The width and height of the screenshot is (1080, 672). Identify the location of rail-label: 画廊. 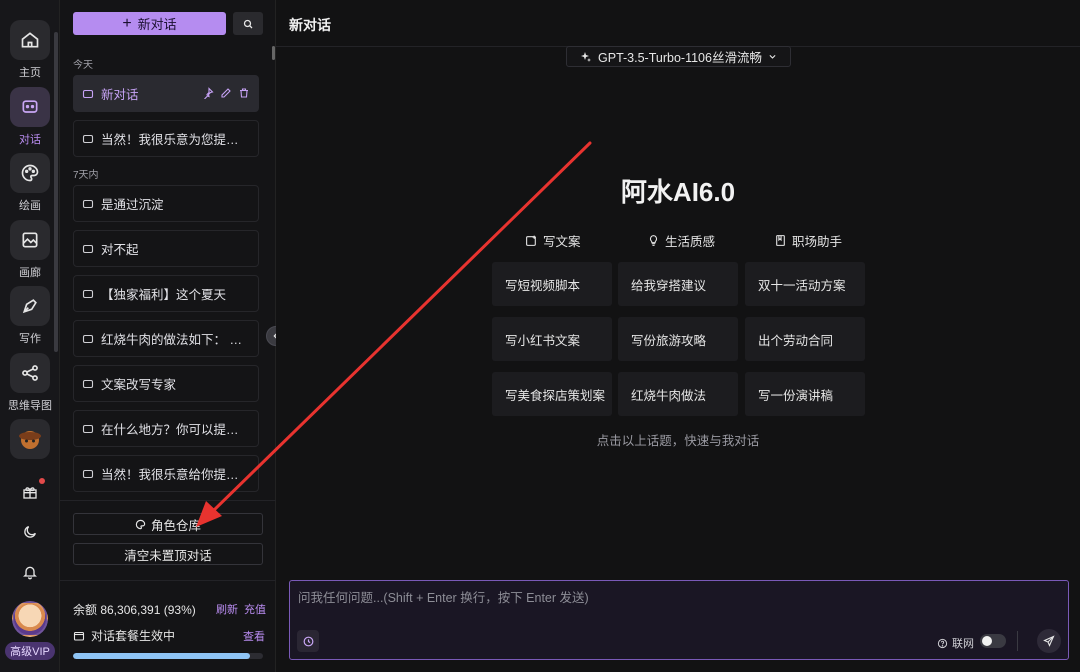
(30, 273).